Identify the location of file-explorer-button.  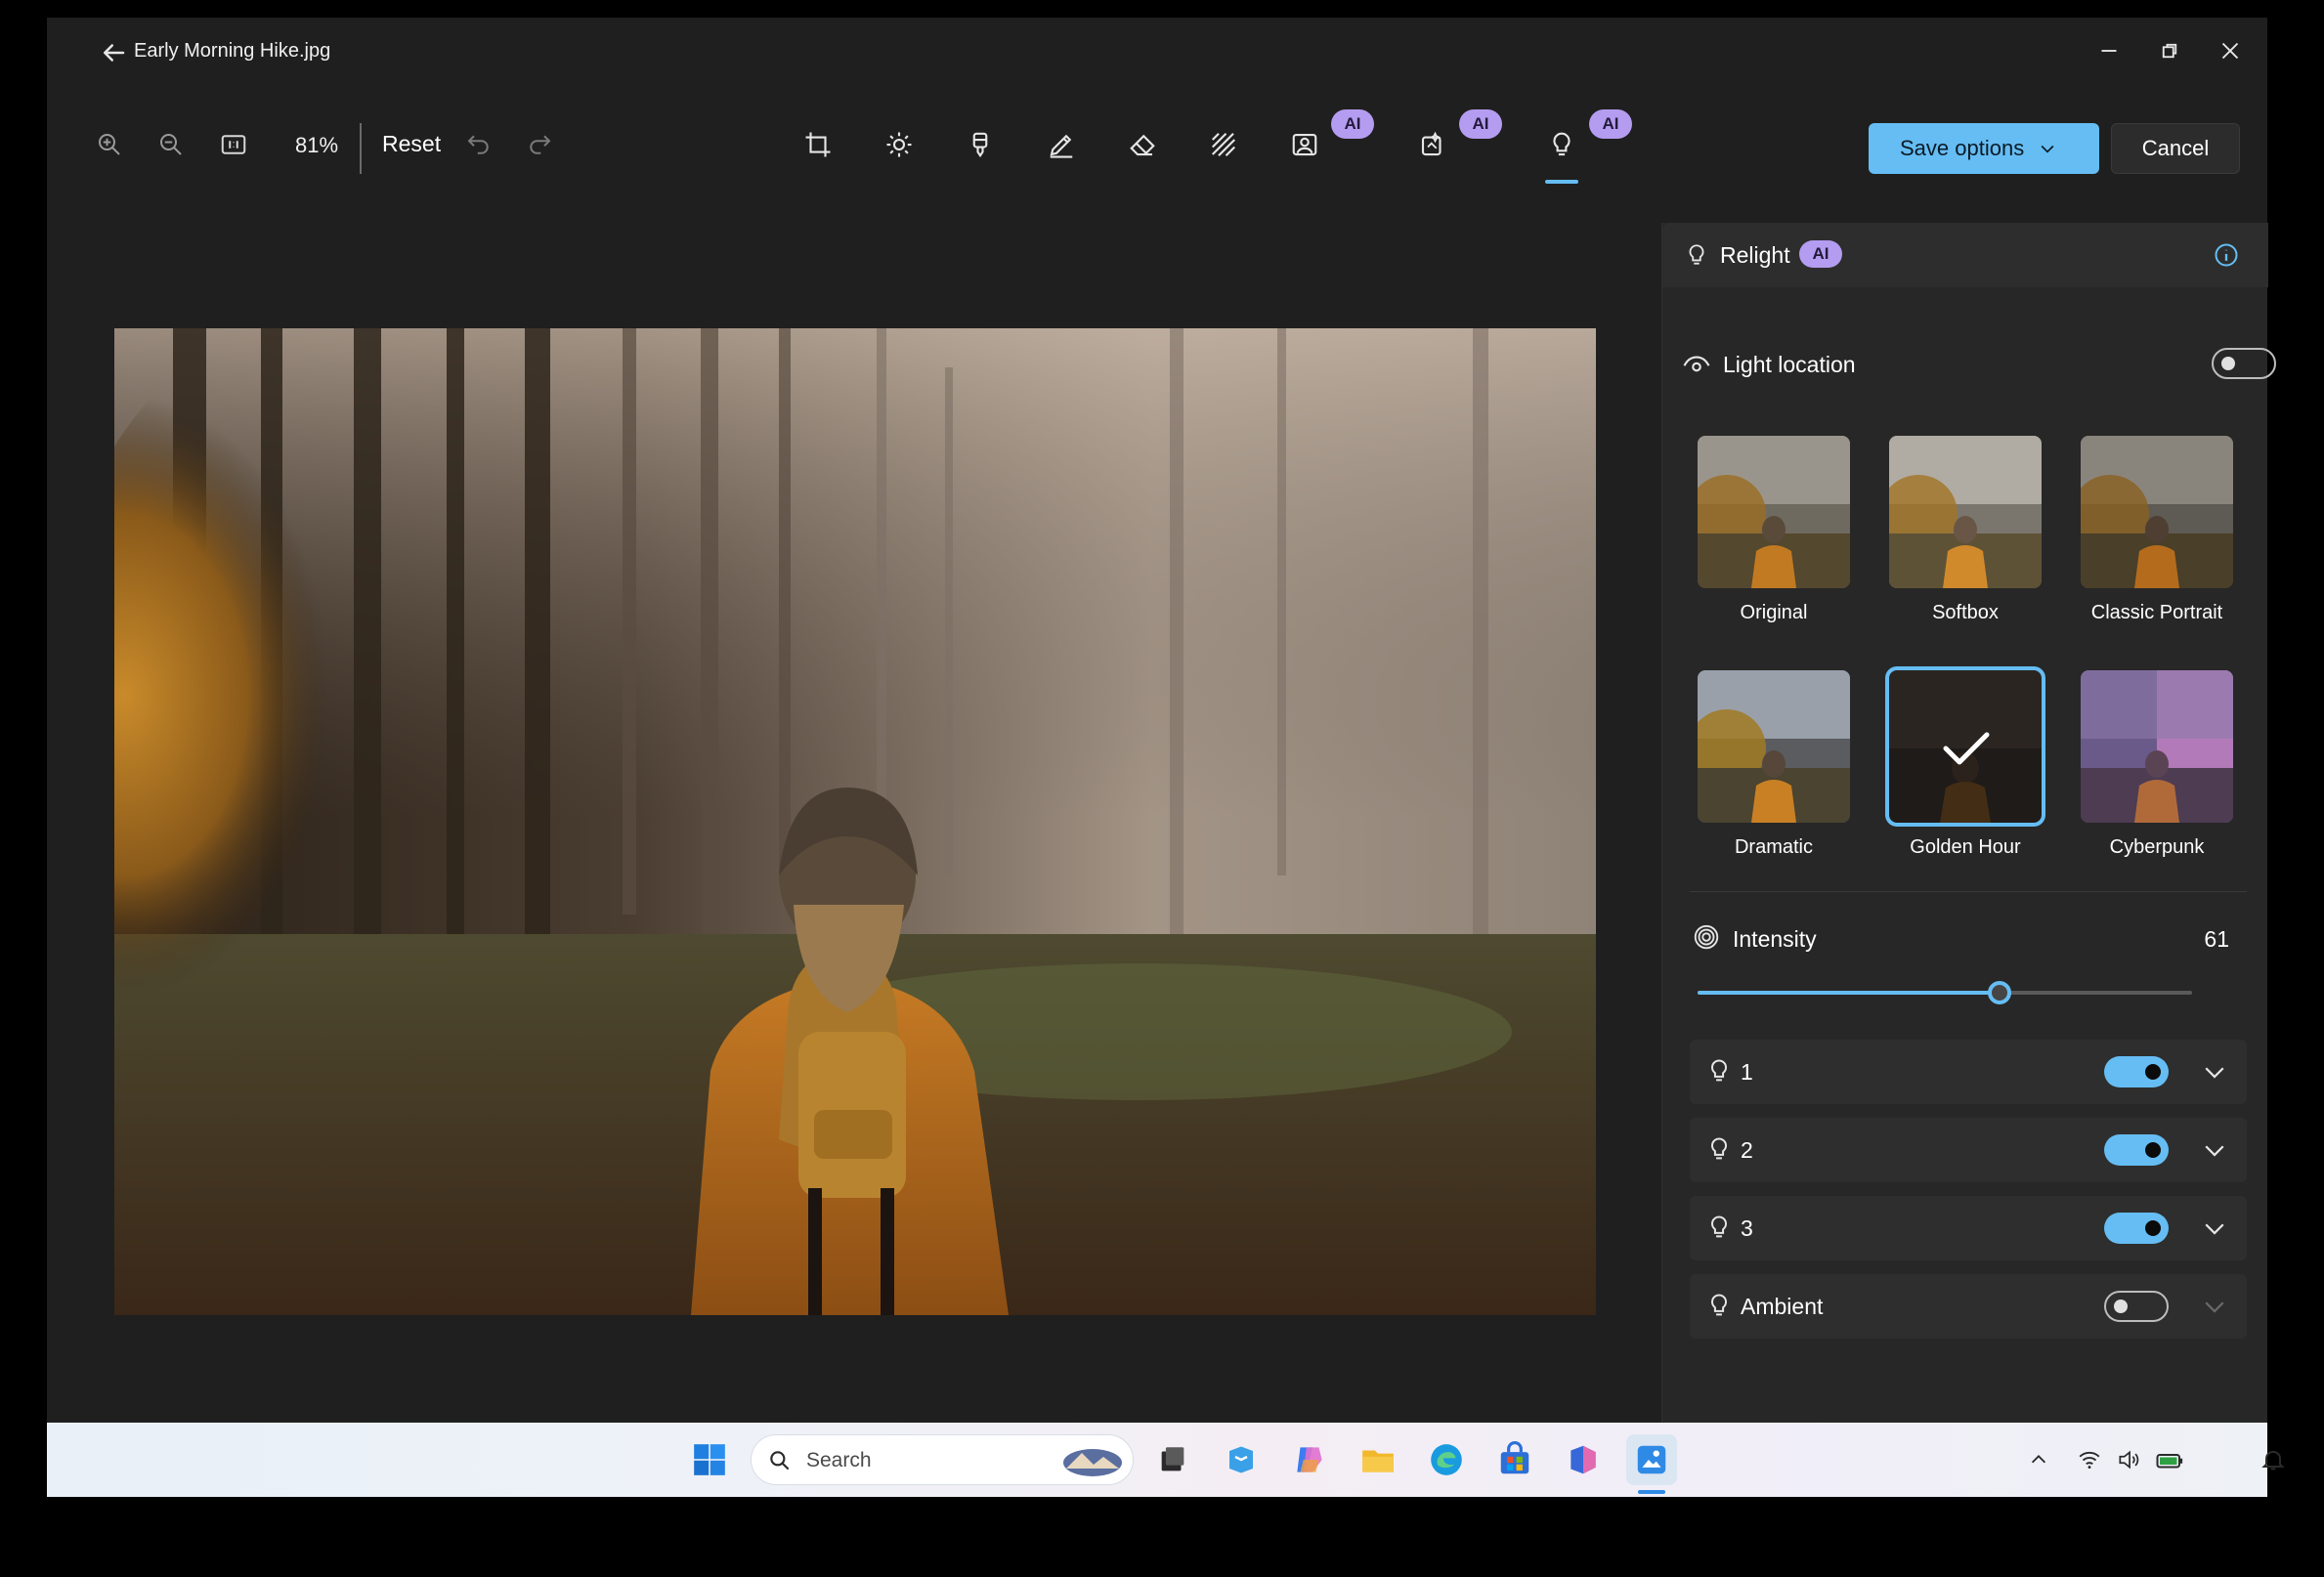
(1378, 1459).